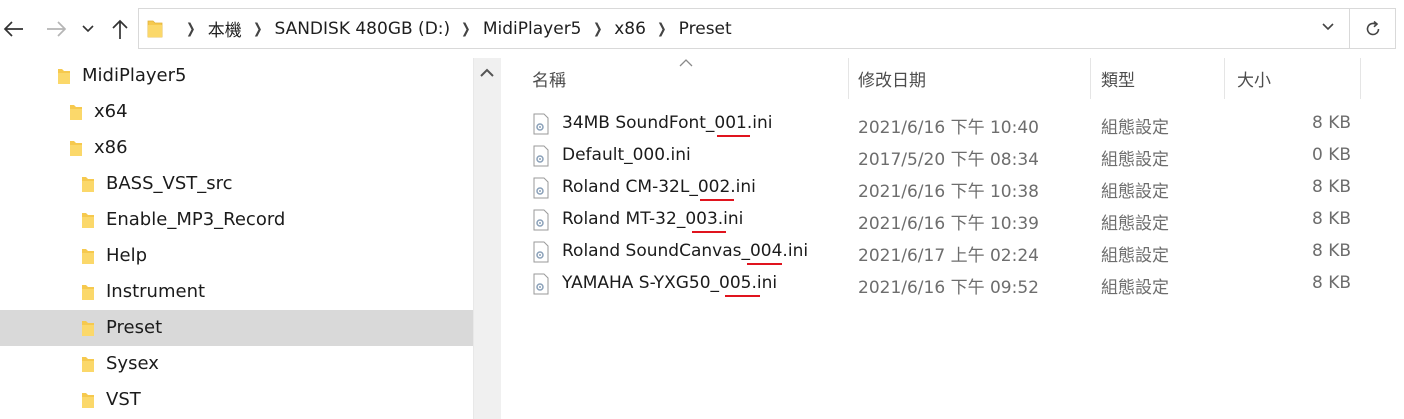 This screenshot has width=1404, height=419. What do you see at coordinates (169, 183) in the screenshot?
I see `tree-item-label: BASS_VST_src` at bounding box center [169, 183].